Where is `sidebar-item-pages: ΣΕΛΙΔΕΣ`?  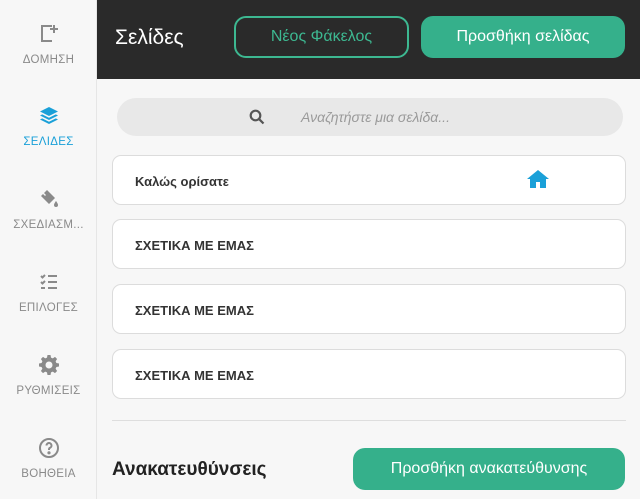 sidebar-item-pages: ΣΕΛΙΔΕΣ is located at coordinates (48, 139).